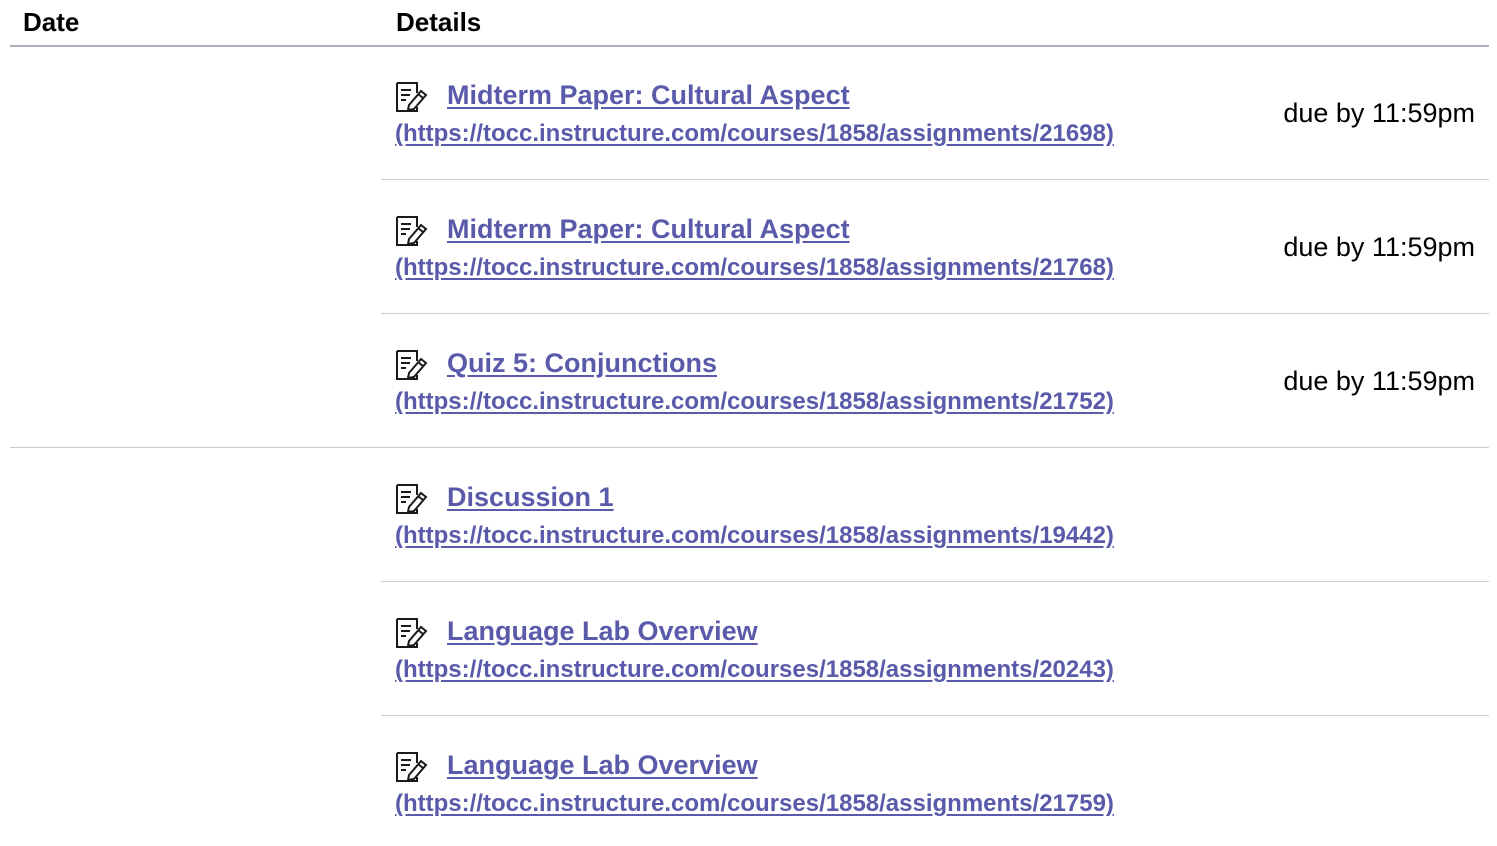 This screenshot has width=1497, height=846. I want to click on assignment-title-link: Discussion 1, so click(530, 497).